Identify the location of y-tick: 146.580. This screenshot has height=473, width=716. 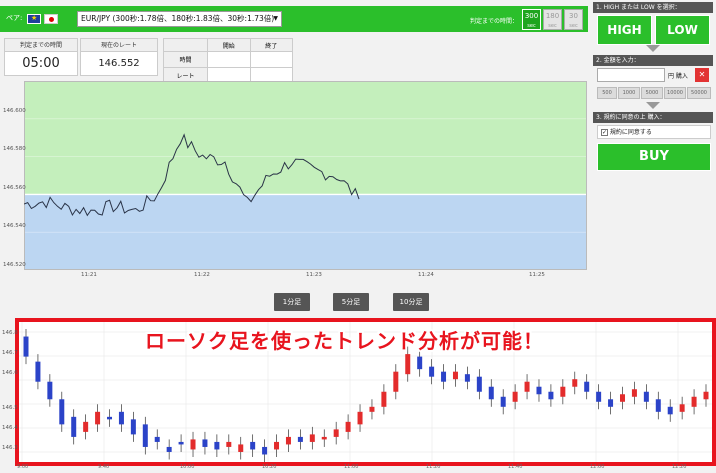
(14, 149).